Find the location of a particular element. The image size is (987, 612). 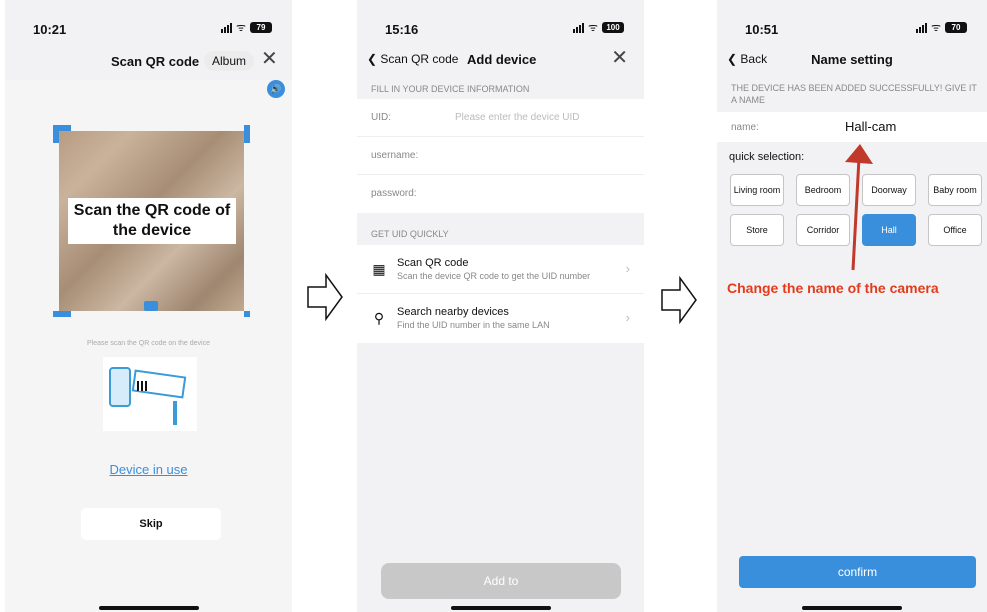

skip-button: Skip is located at coordinates (151, 524).